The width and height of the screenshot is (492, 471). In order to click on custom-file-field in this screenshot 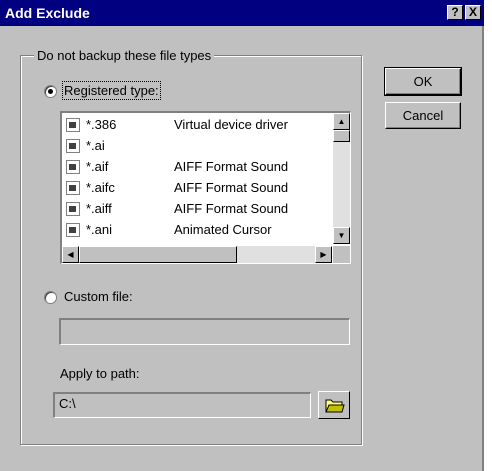, I will do `click(204, 331)`.